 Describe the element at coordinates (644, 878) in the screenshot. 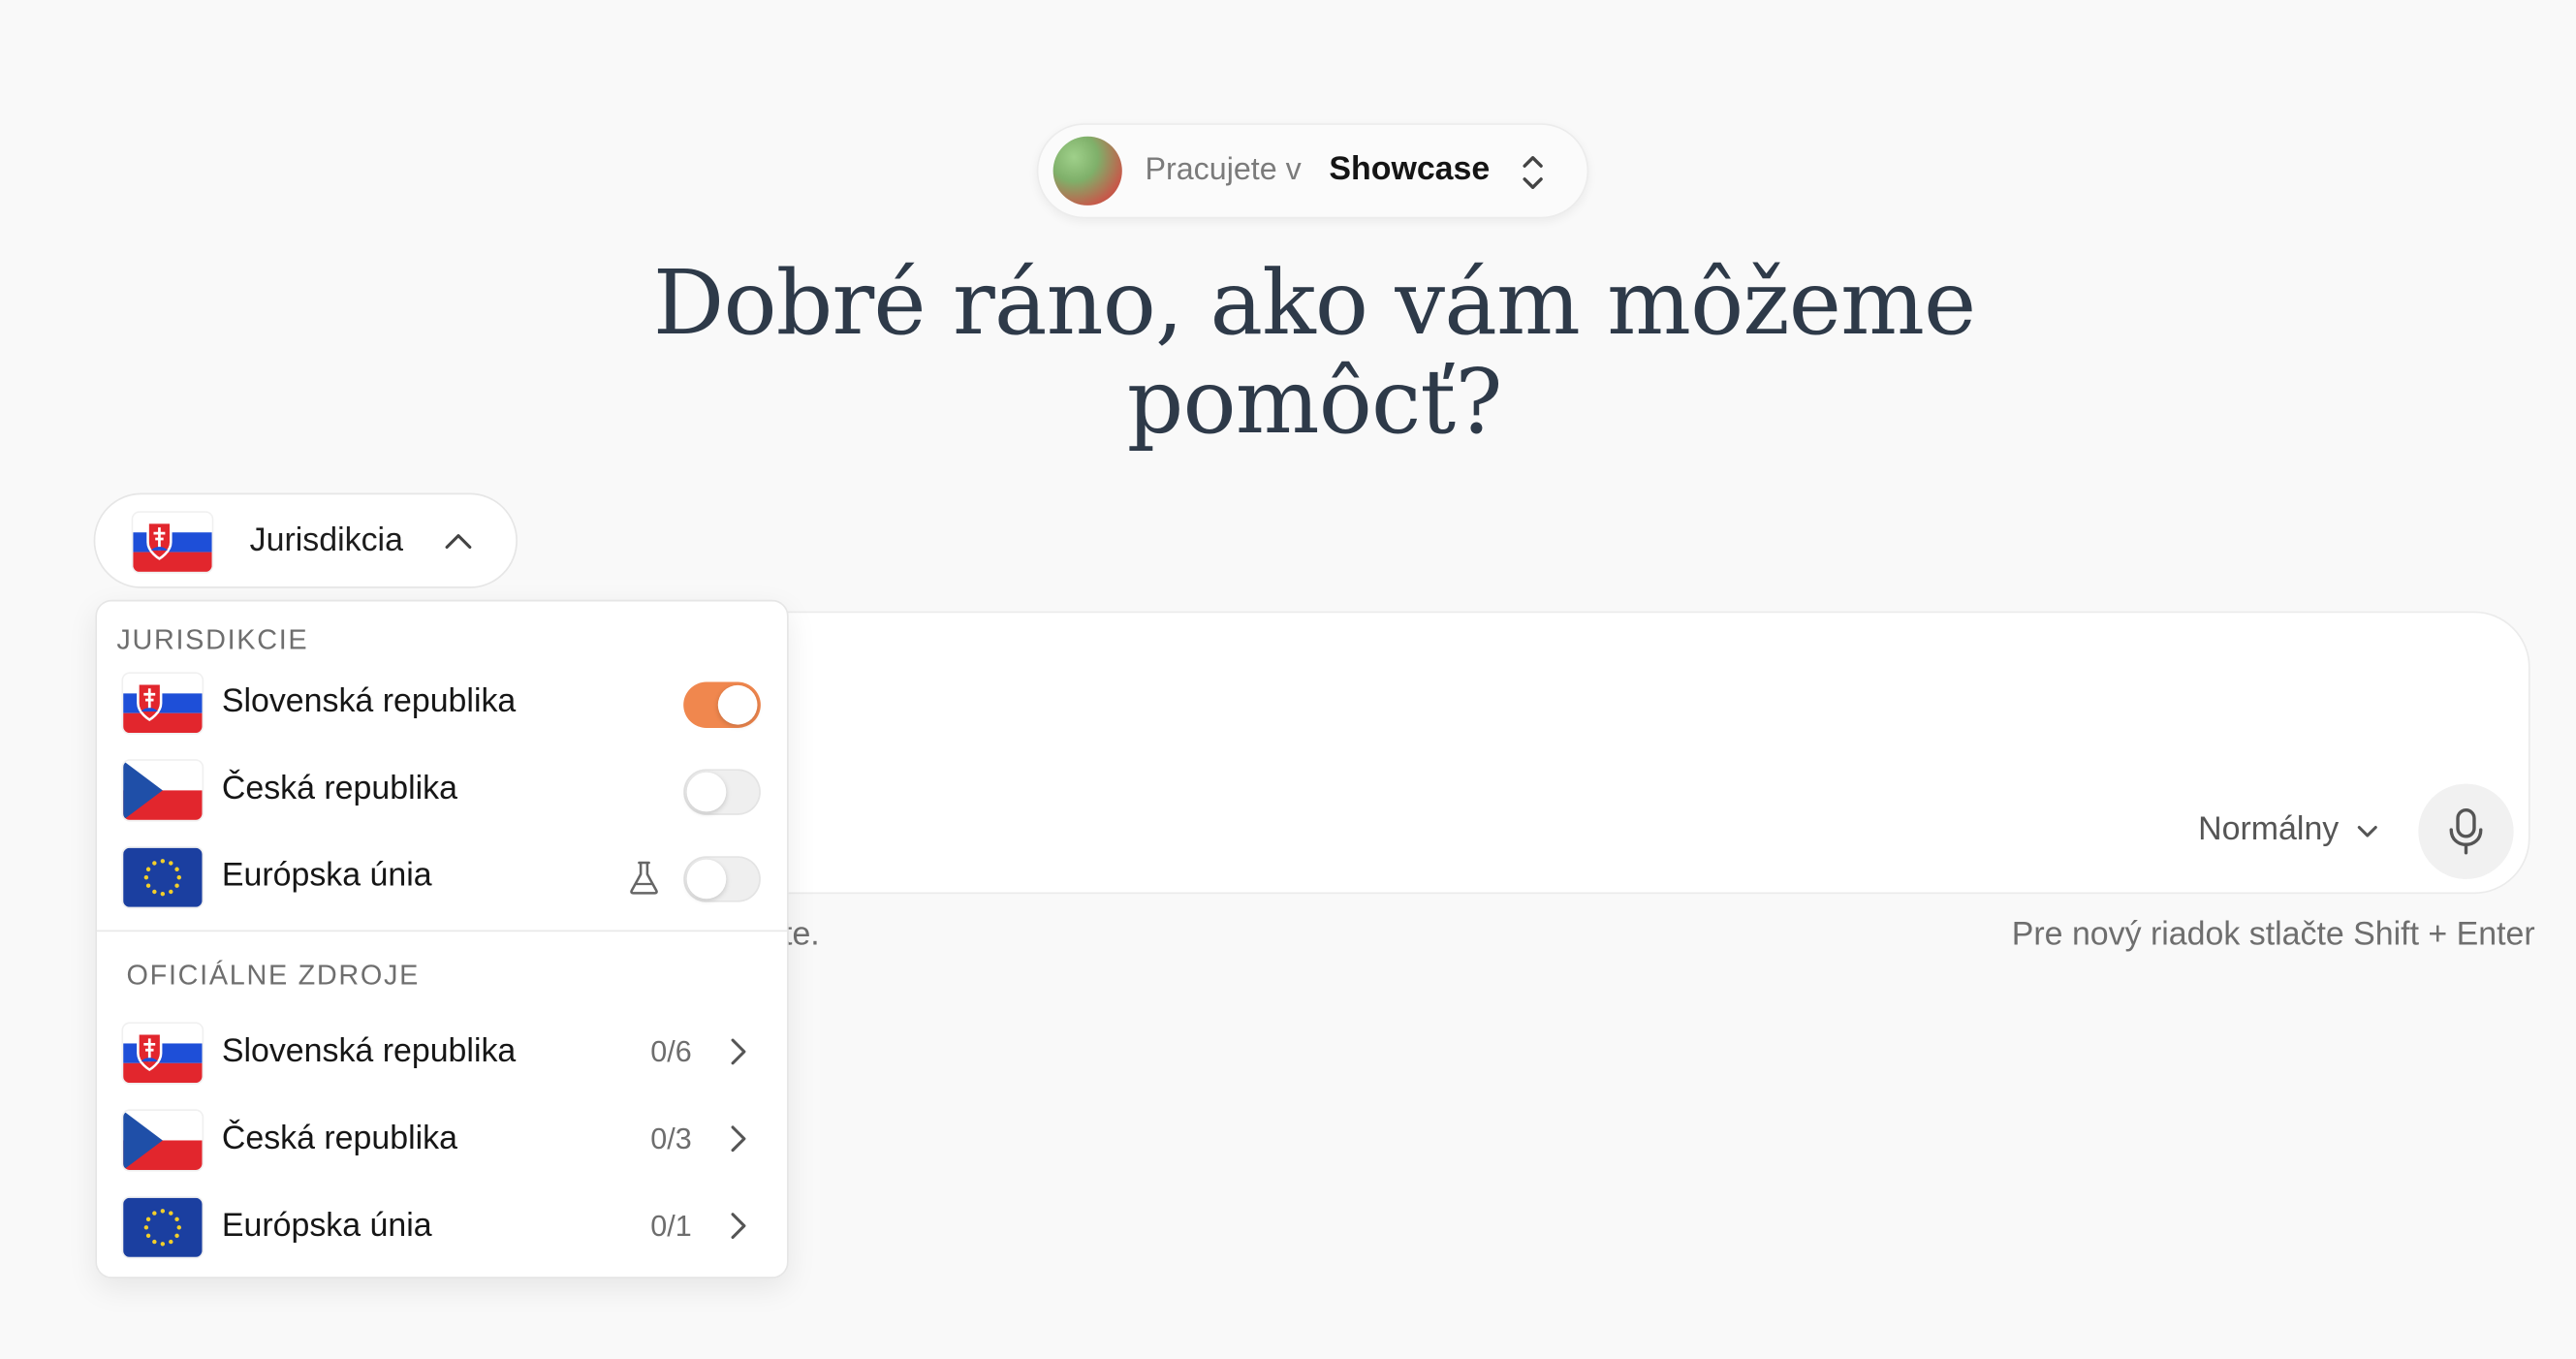

I see `flask-icon` at that location.